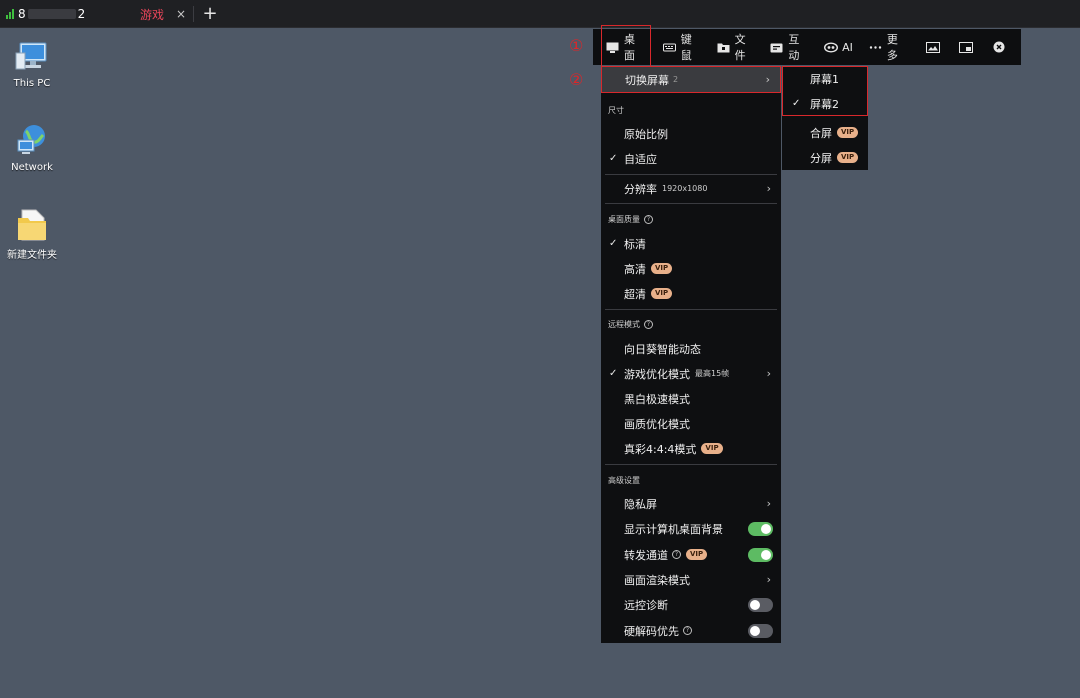  I want to click on privacy-screen-label: 隐私屏, so click(640, 504).